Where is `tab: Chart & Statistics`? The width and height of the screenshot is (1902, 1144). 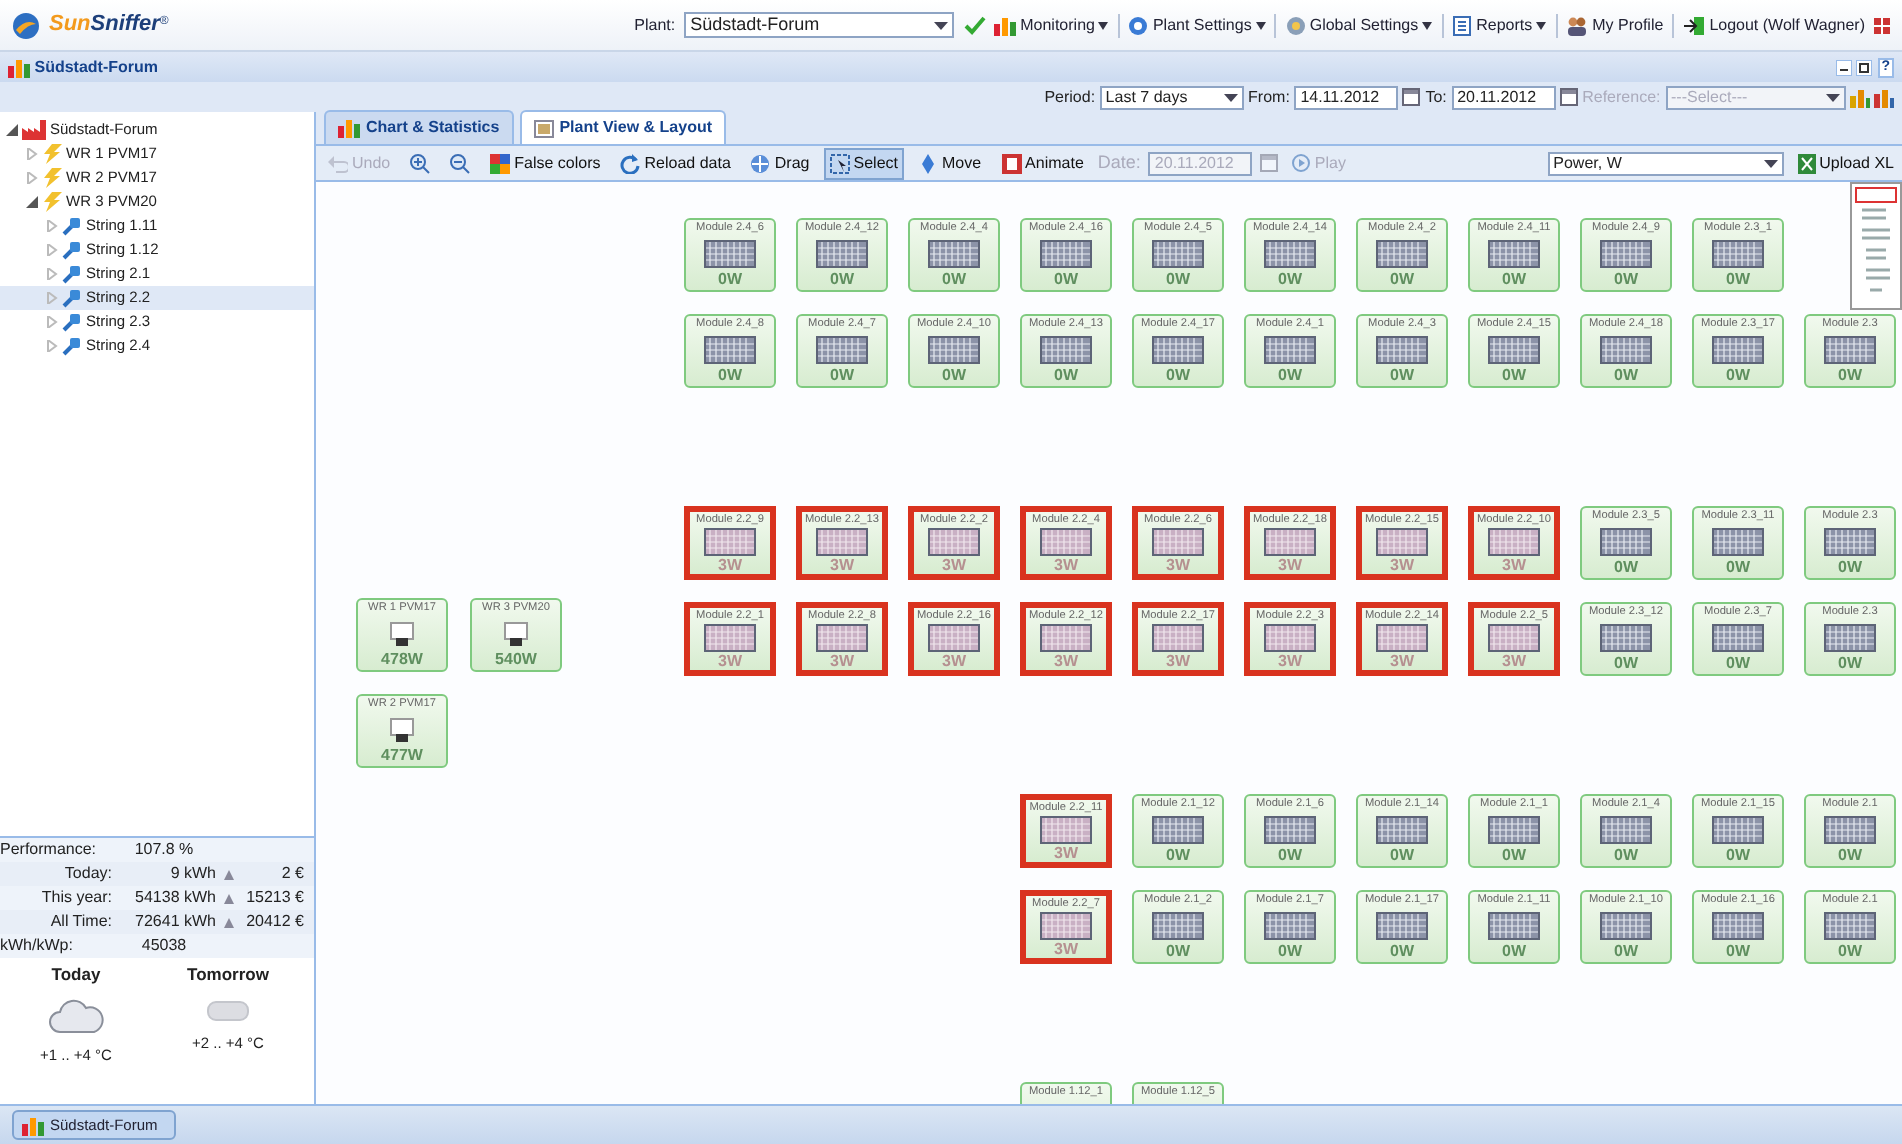 tab: Chart & Statistics is located at coordinates (419, 127).